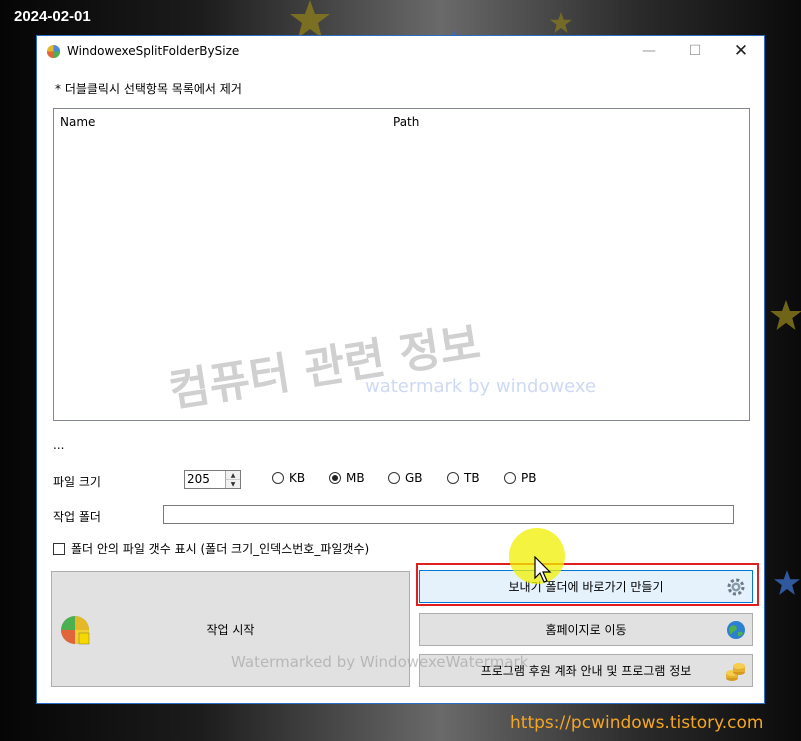 This screenshot has height=741, width=801. What do you see at coordinates (233, 484) in the screenshot?
I see `stepper-down-icon: ▼` at bounding box center [233, 484].